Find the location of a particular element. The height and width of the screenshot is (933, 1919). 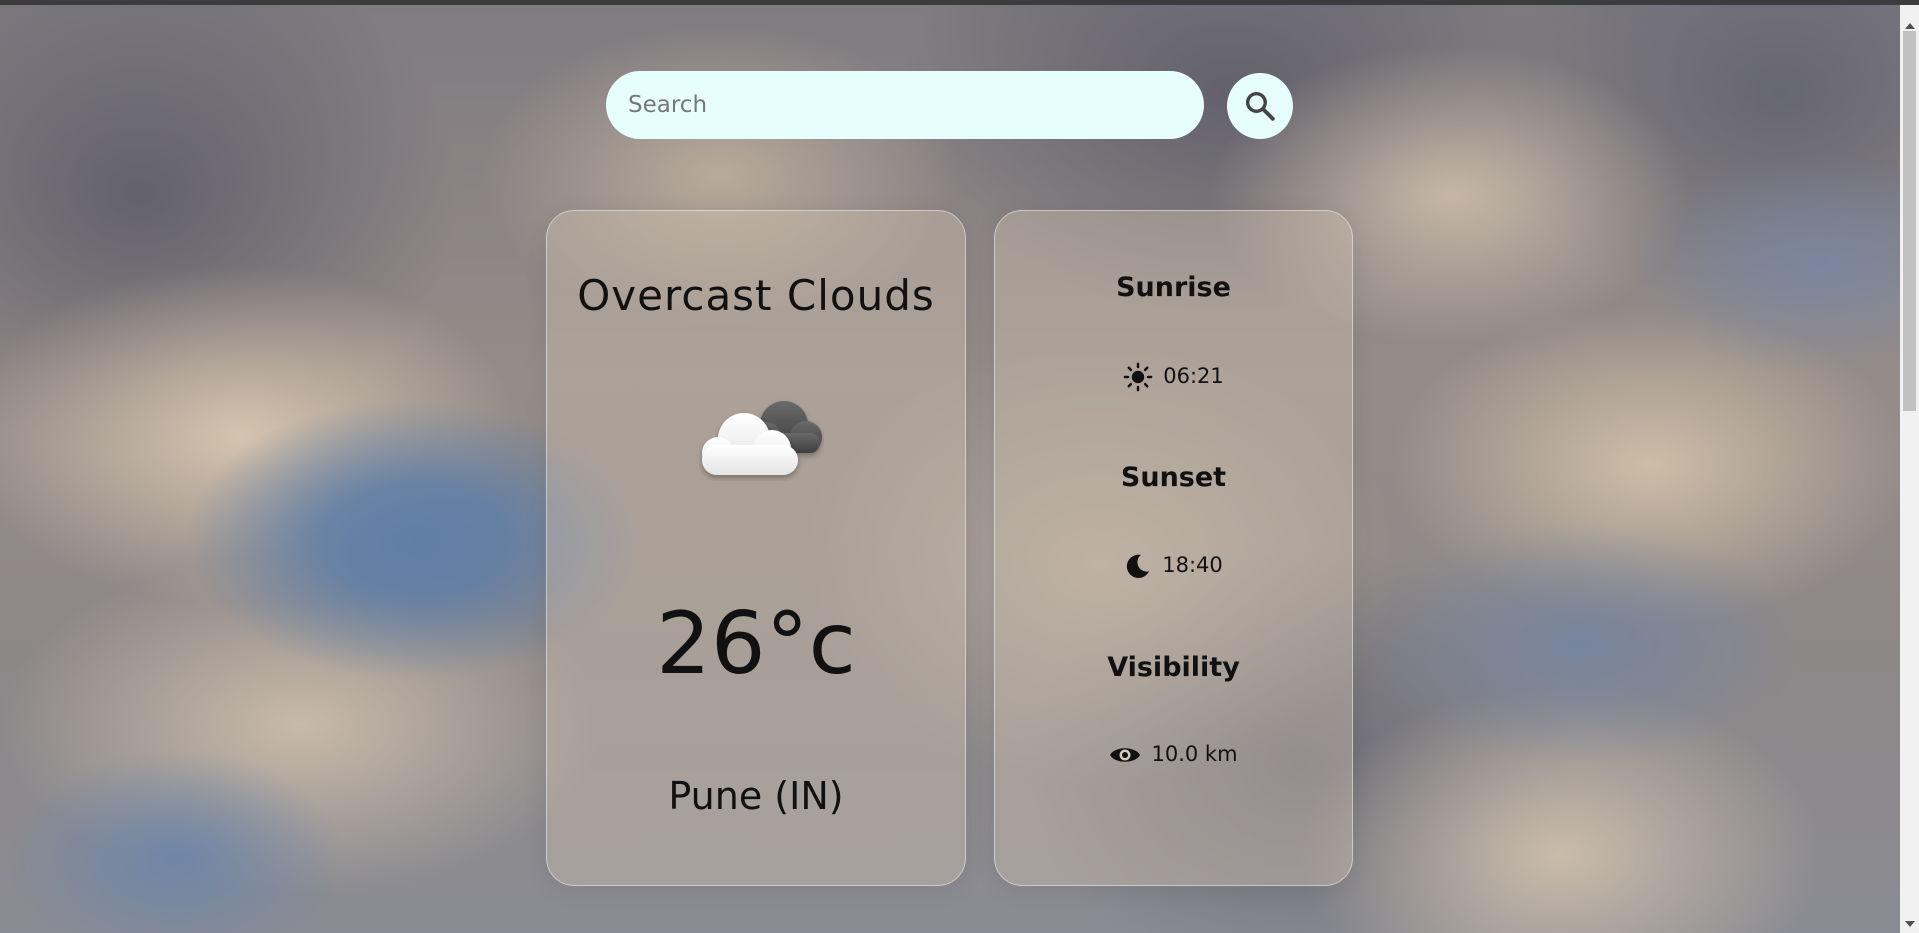

sunset-time: 18:40 is located at coordinates (1192, 565).